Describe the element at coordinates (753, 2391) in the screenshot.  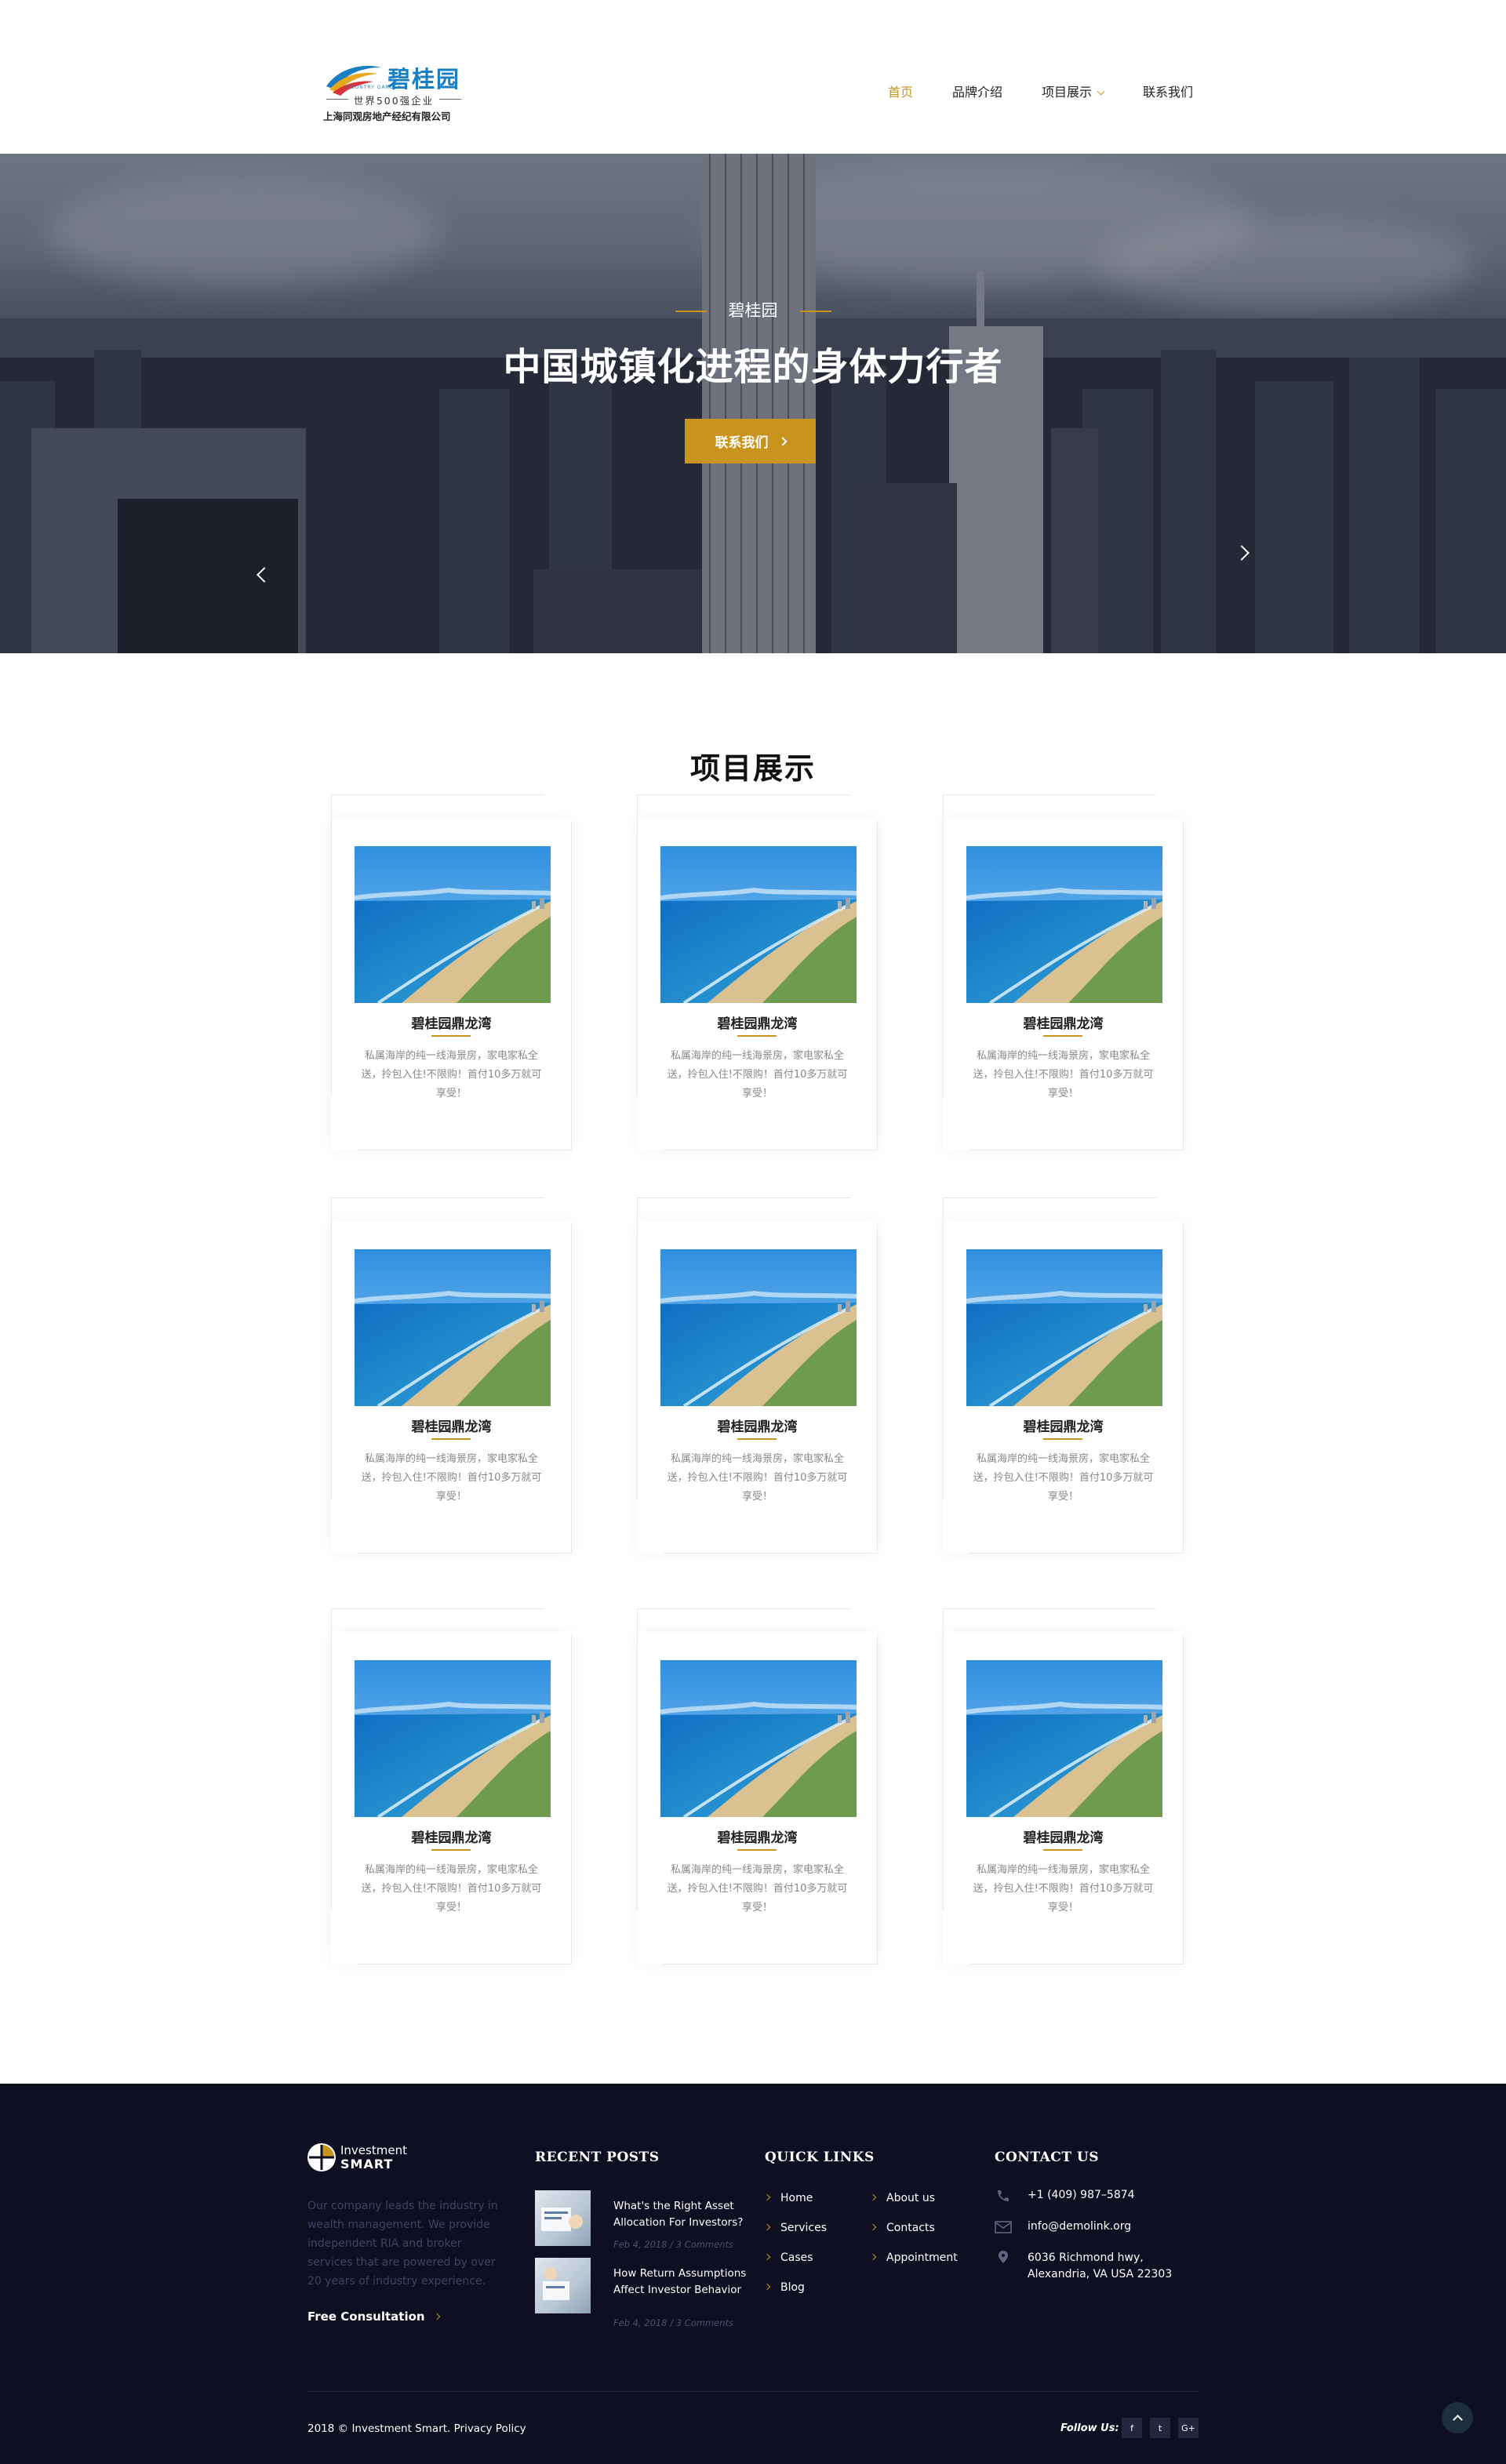
I see `footer-divider` at that location.